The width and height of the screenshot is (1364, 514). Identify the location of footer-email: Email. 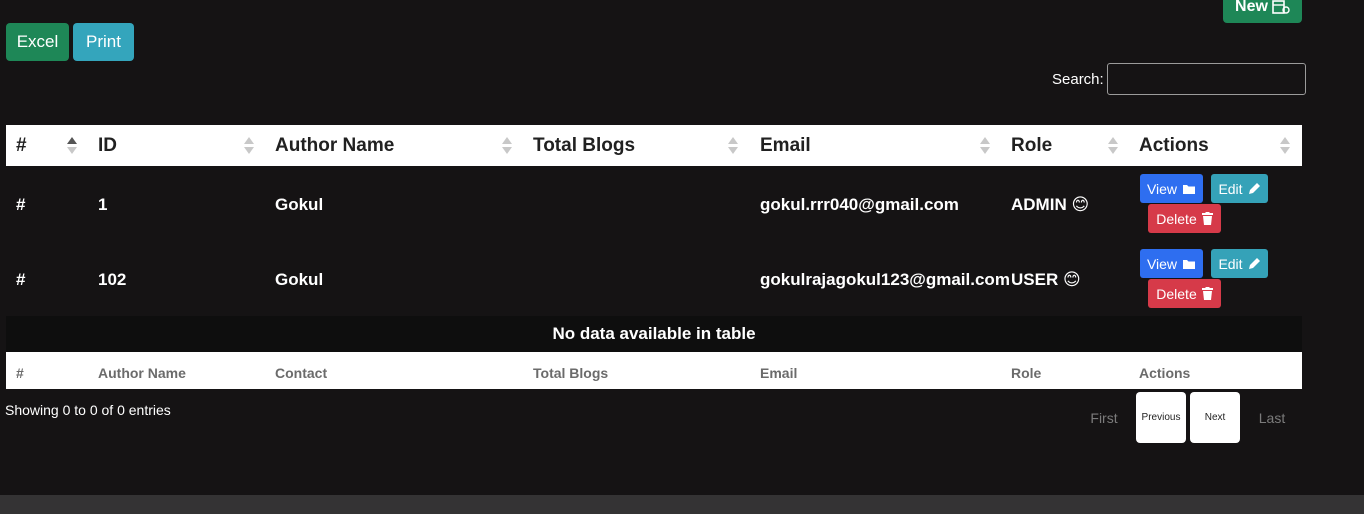
(779, 373).